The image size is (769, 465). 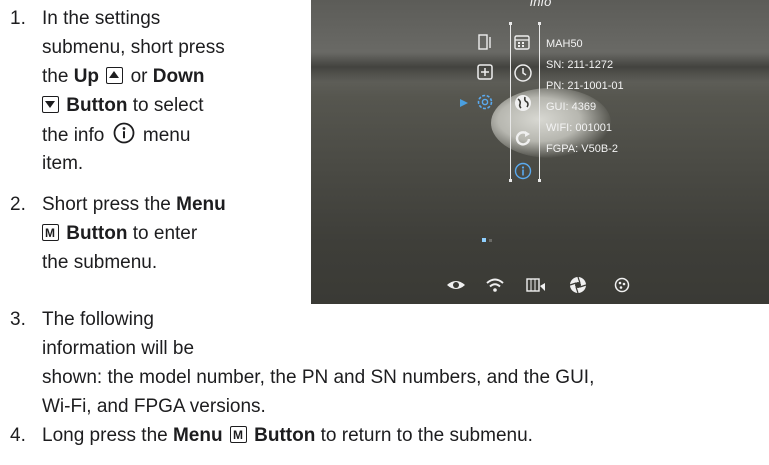 I want to click on down-label: Down, so click(x=178, y=76).